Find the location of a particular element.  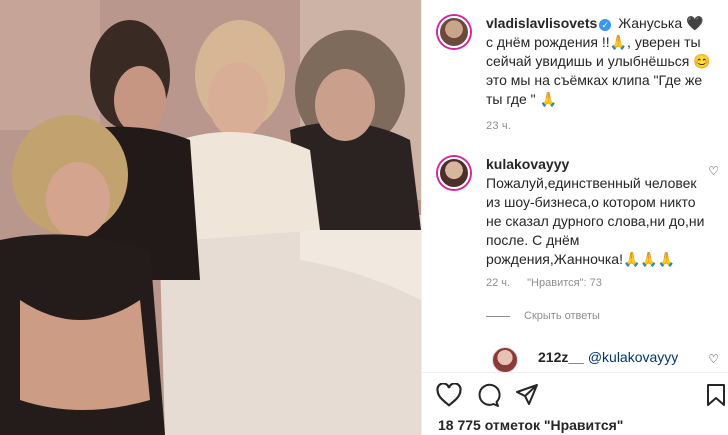

hide-replies-button: Скрыть ответы is located at coordinates (562, 316).